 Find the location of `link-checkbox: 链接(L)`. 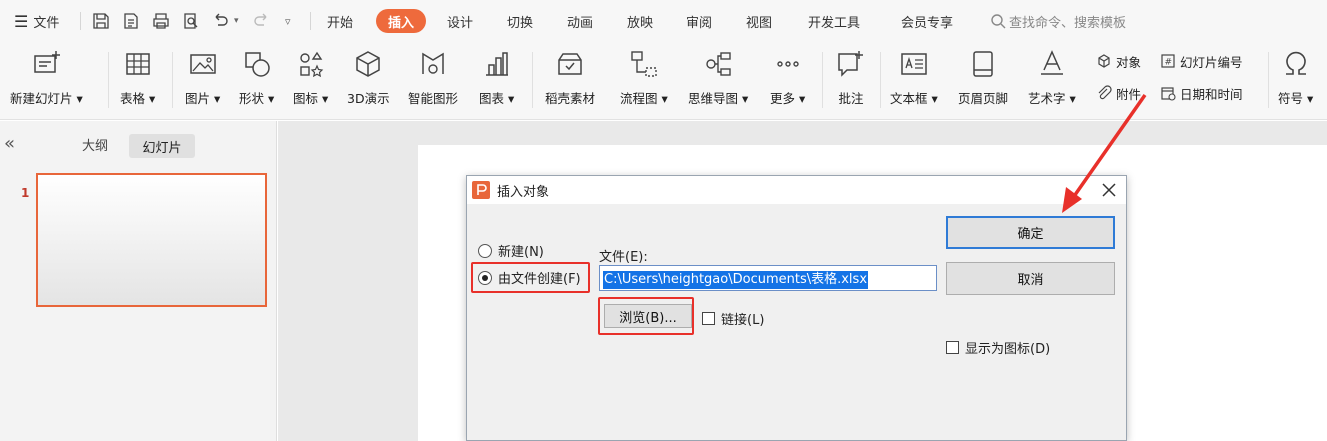

link-checkbox: 链接(L) is located at coordinates (733, 318).